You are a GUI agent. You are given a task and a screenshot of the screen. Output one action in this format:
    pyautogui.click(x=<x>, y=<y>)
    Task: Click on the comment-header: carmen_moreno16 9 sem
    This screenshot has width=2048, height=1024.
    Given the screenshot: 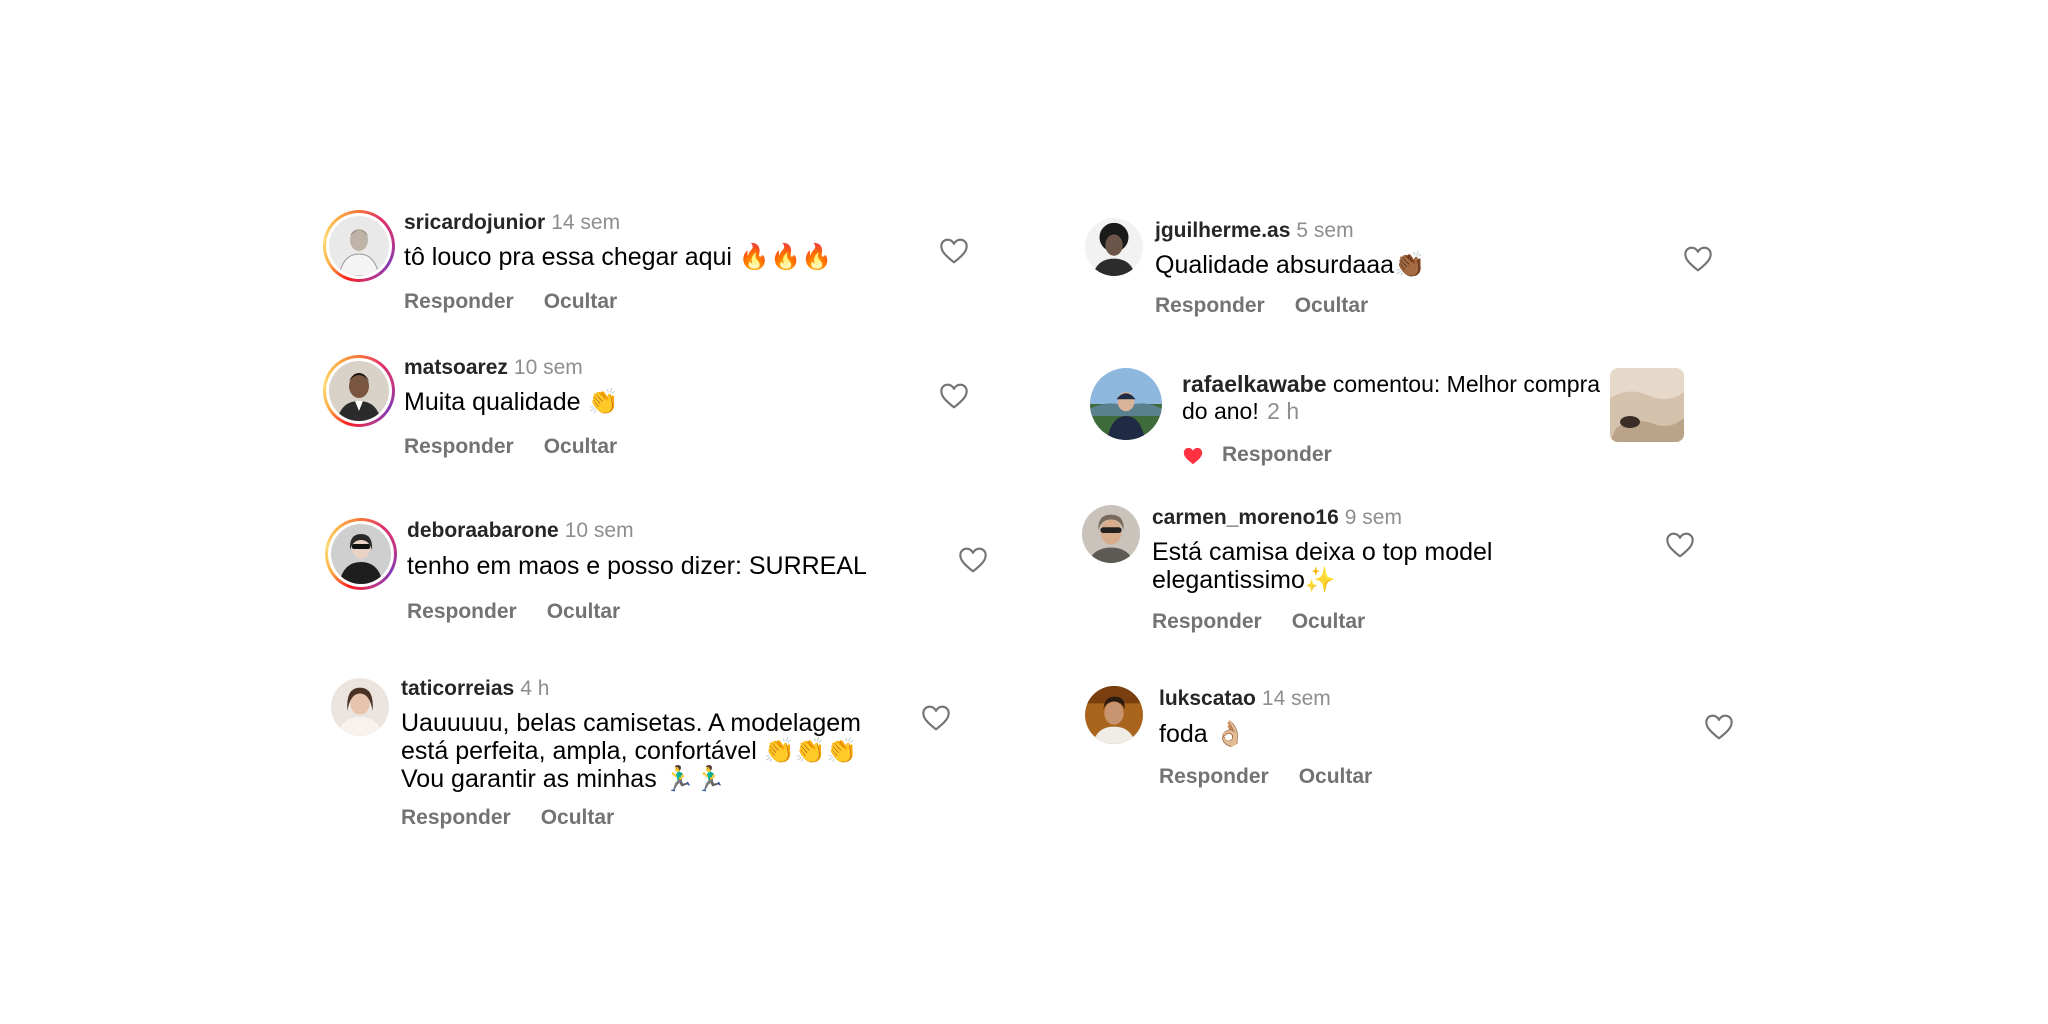 What is the action you would take?
    pyautogui.click(x=1277, y=518)
    